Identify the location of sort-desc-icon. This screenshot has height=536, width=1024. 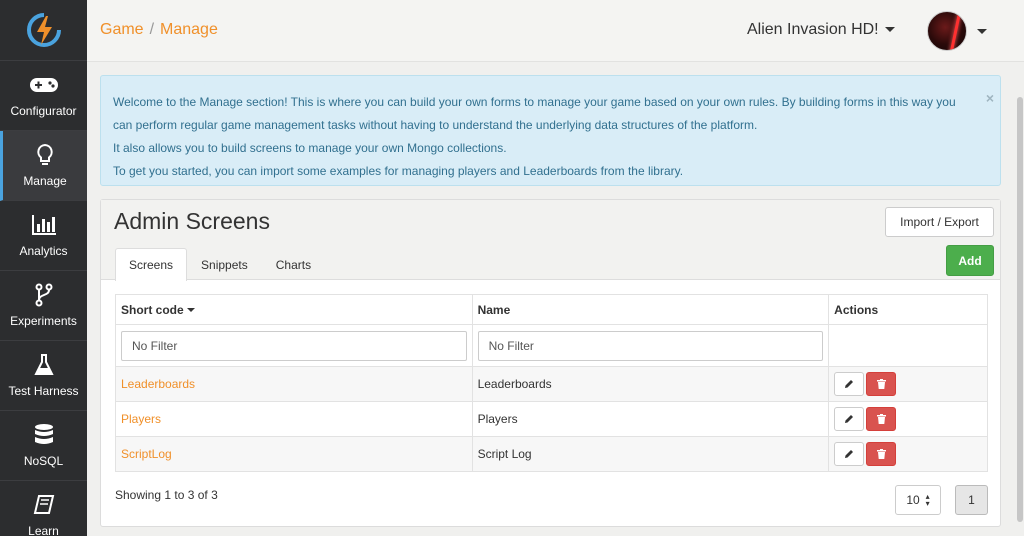
(190, 310).